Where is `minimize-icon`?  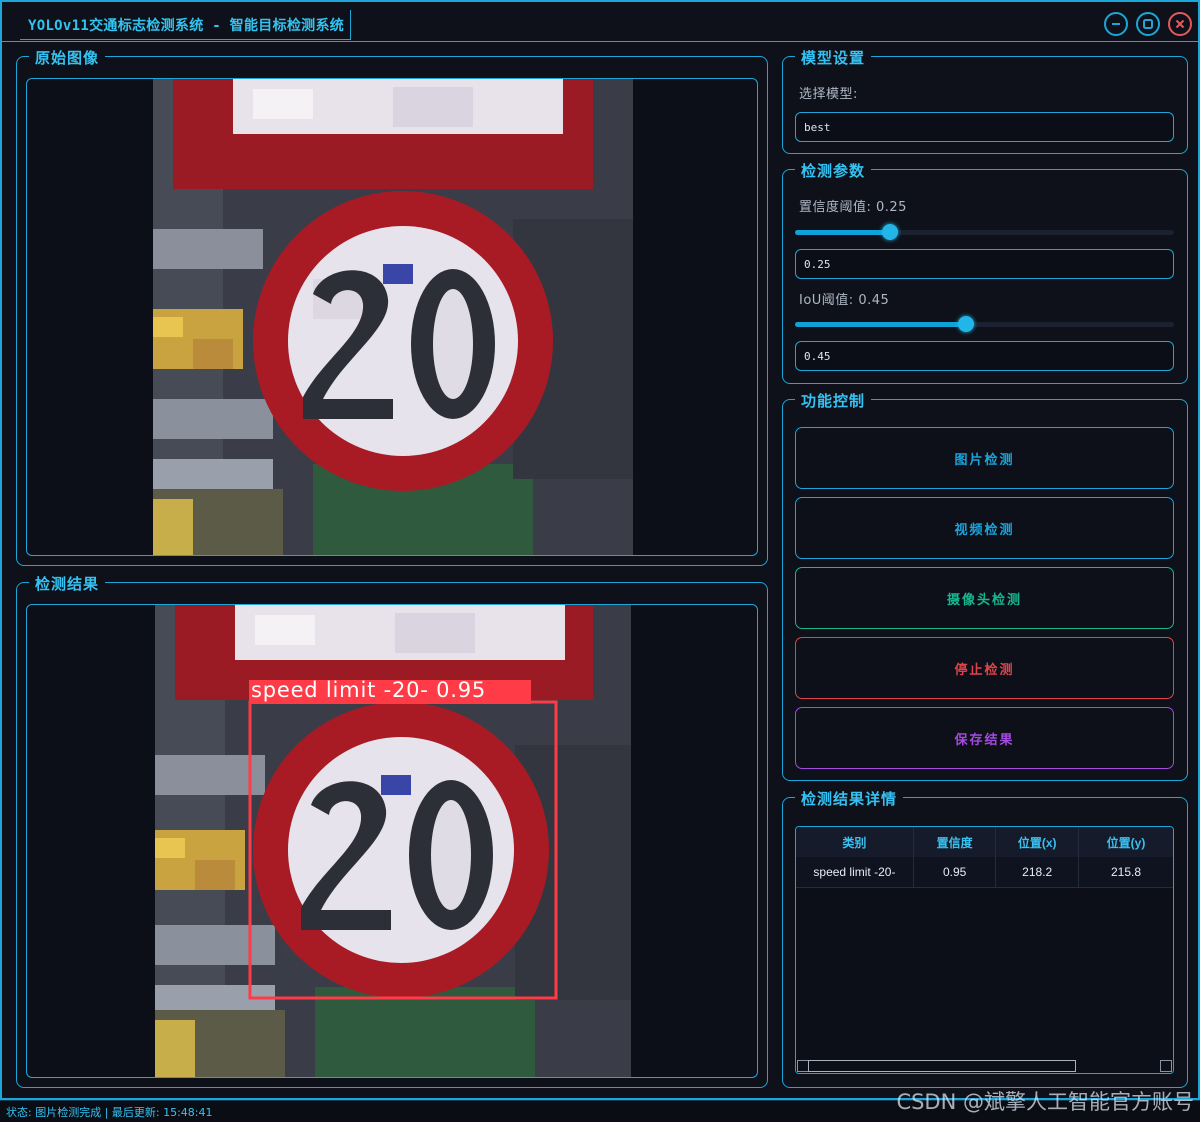
minimize-icon is located at coordinates (1116, 24).